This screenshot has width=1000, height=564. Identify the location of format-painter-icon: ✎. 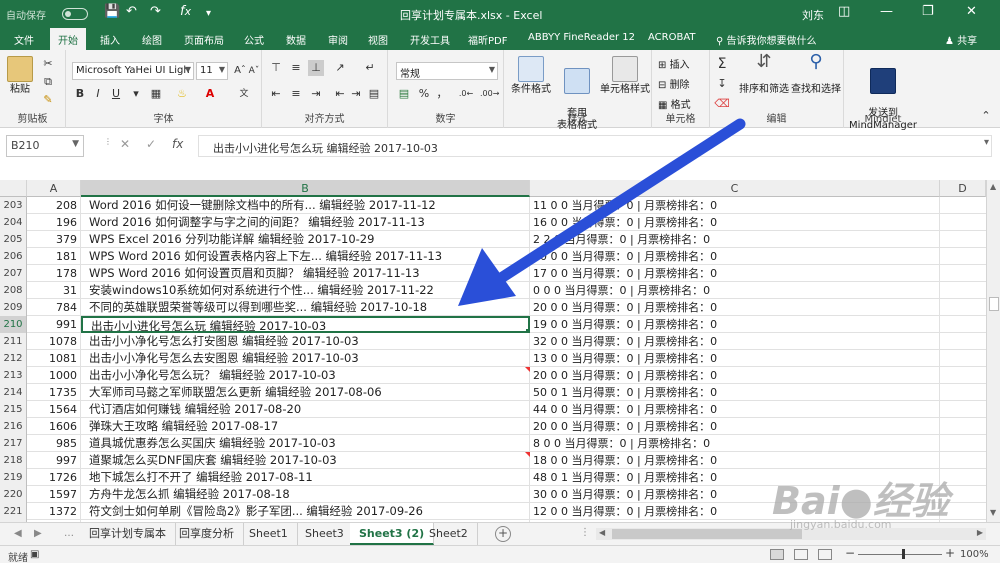
(48, 100).